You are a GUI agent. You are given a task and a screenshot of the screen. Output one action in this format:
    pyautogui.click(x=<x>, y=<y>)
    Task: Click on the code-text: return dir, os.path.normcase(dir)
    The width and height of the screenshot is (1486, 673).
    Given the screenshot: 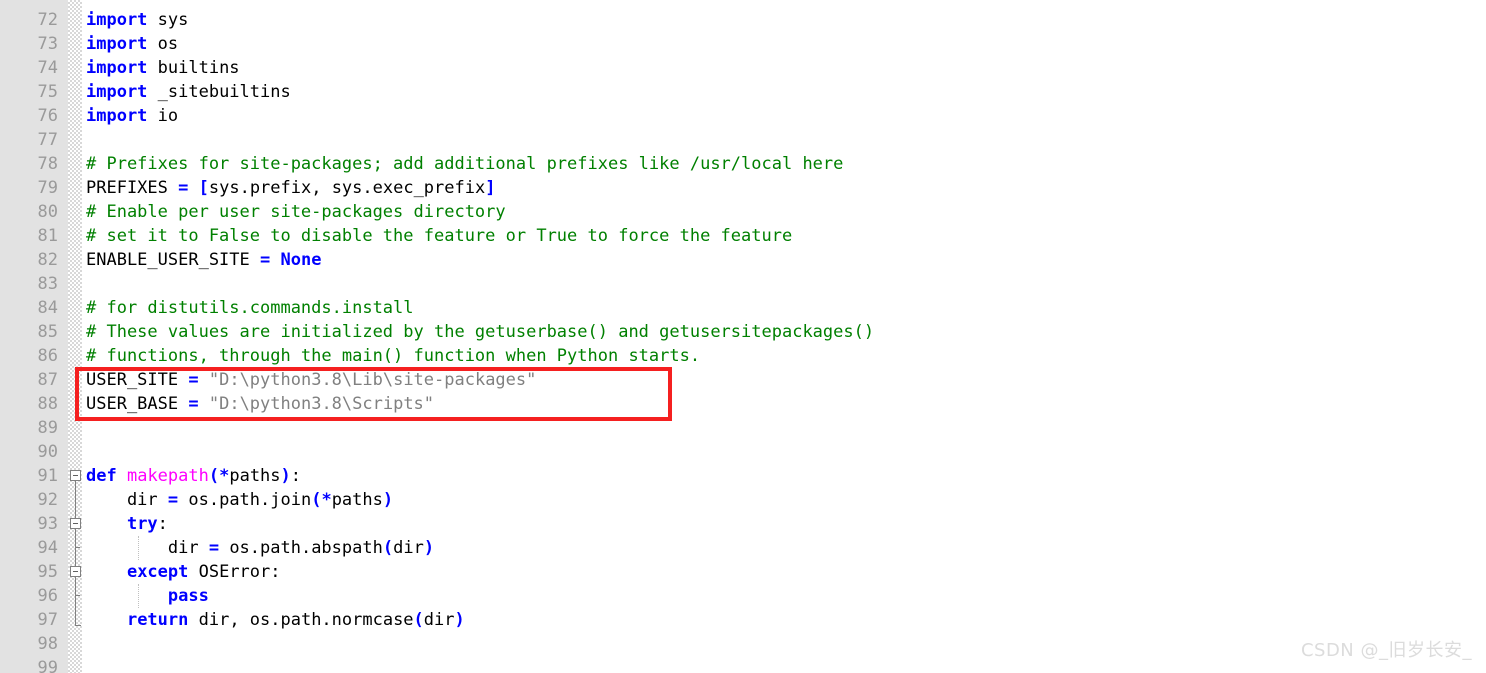 What is the action you would take?
    pyautogui.click(x=275, y=620)
    